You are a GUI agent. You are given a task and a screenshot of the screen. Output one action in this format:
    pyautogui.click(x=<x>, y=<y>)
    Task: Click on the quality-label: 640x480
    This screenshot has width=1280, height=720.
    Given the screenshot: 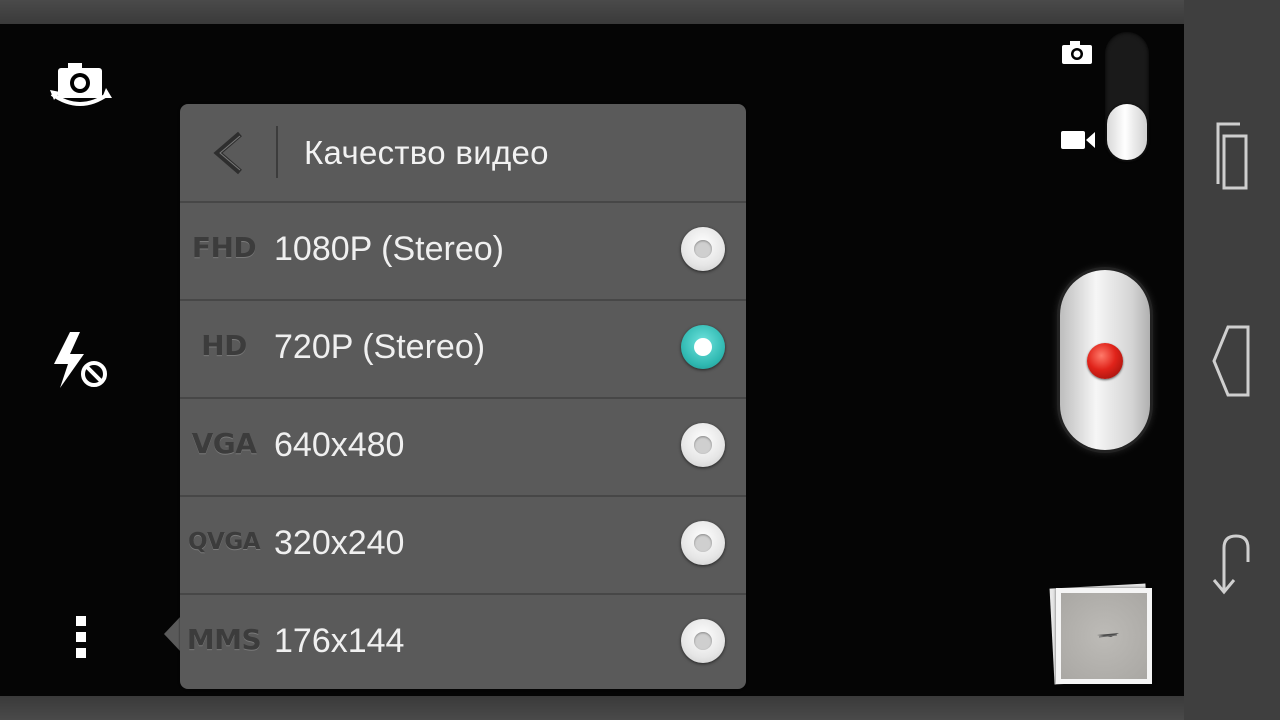 What is the action you would take?
    pyautogui.click(x=339, y=445)
    